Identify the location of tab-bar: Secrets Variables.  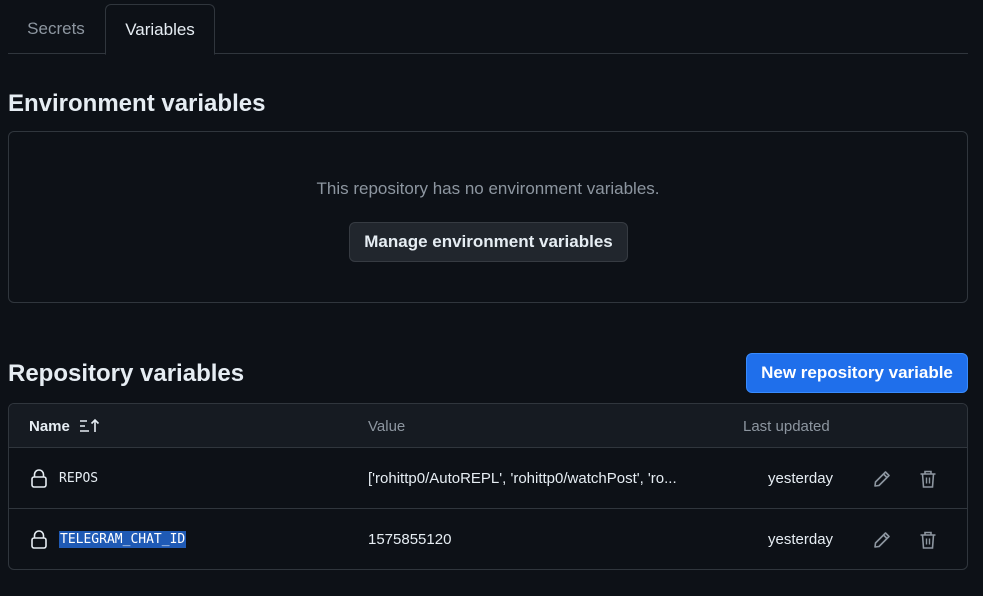
(488, 29).